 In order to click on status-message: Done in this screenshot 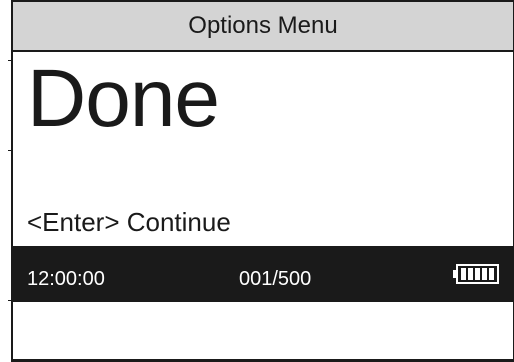, I will do `click(123, 98)`.